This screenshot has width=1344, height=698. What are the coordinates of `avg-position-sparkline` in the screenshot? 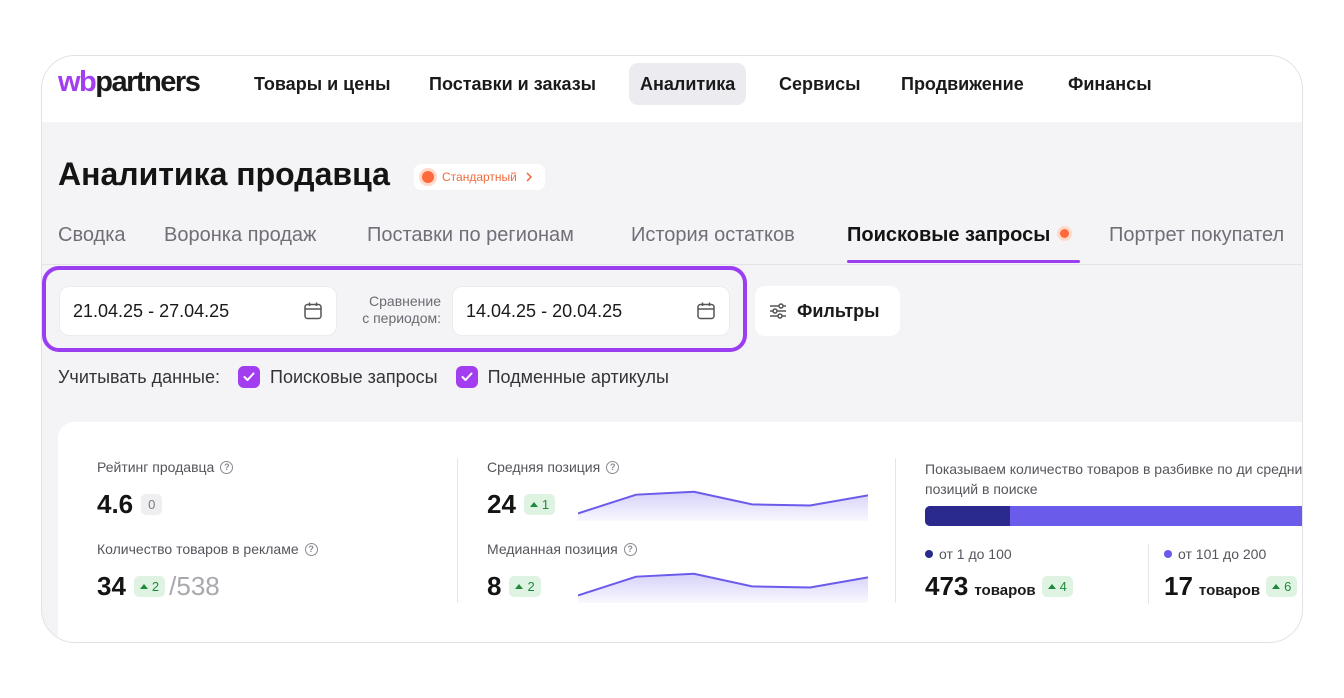 It's located at (723, 505).